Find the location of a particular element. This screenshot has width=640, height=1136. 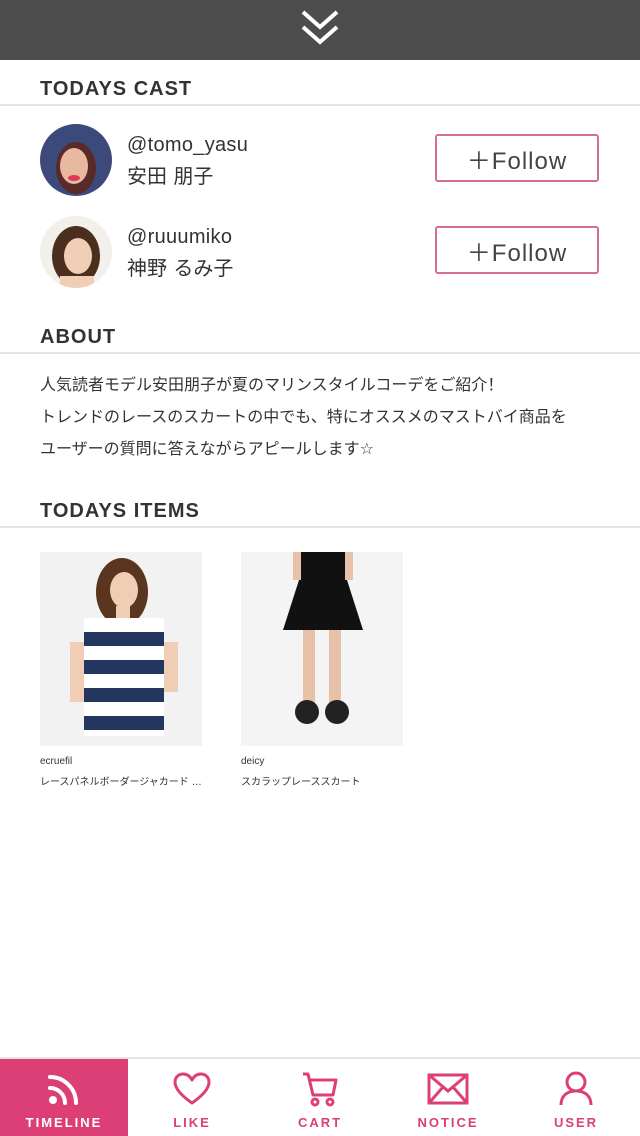

cast-name: 神野 るみ子 is located at coordinates (180, 268).